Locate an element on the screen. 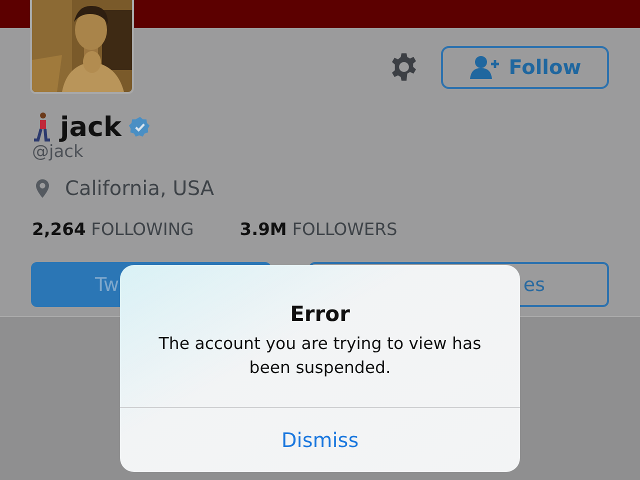 Image resolution: width=640 pixels, height=480 pixels. alert-title: Error is located at coordinates (320, 314).